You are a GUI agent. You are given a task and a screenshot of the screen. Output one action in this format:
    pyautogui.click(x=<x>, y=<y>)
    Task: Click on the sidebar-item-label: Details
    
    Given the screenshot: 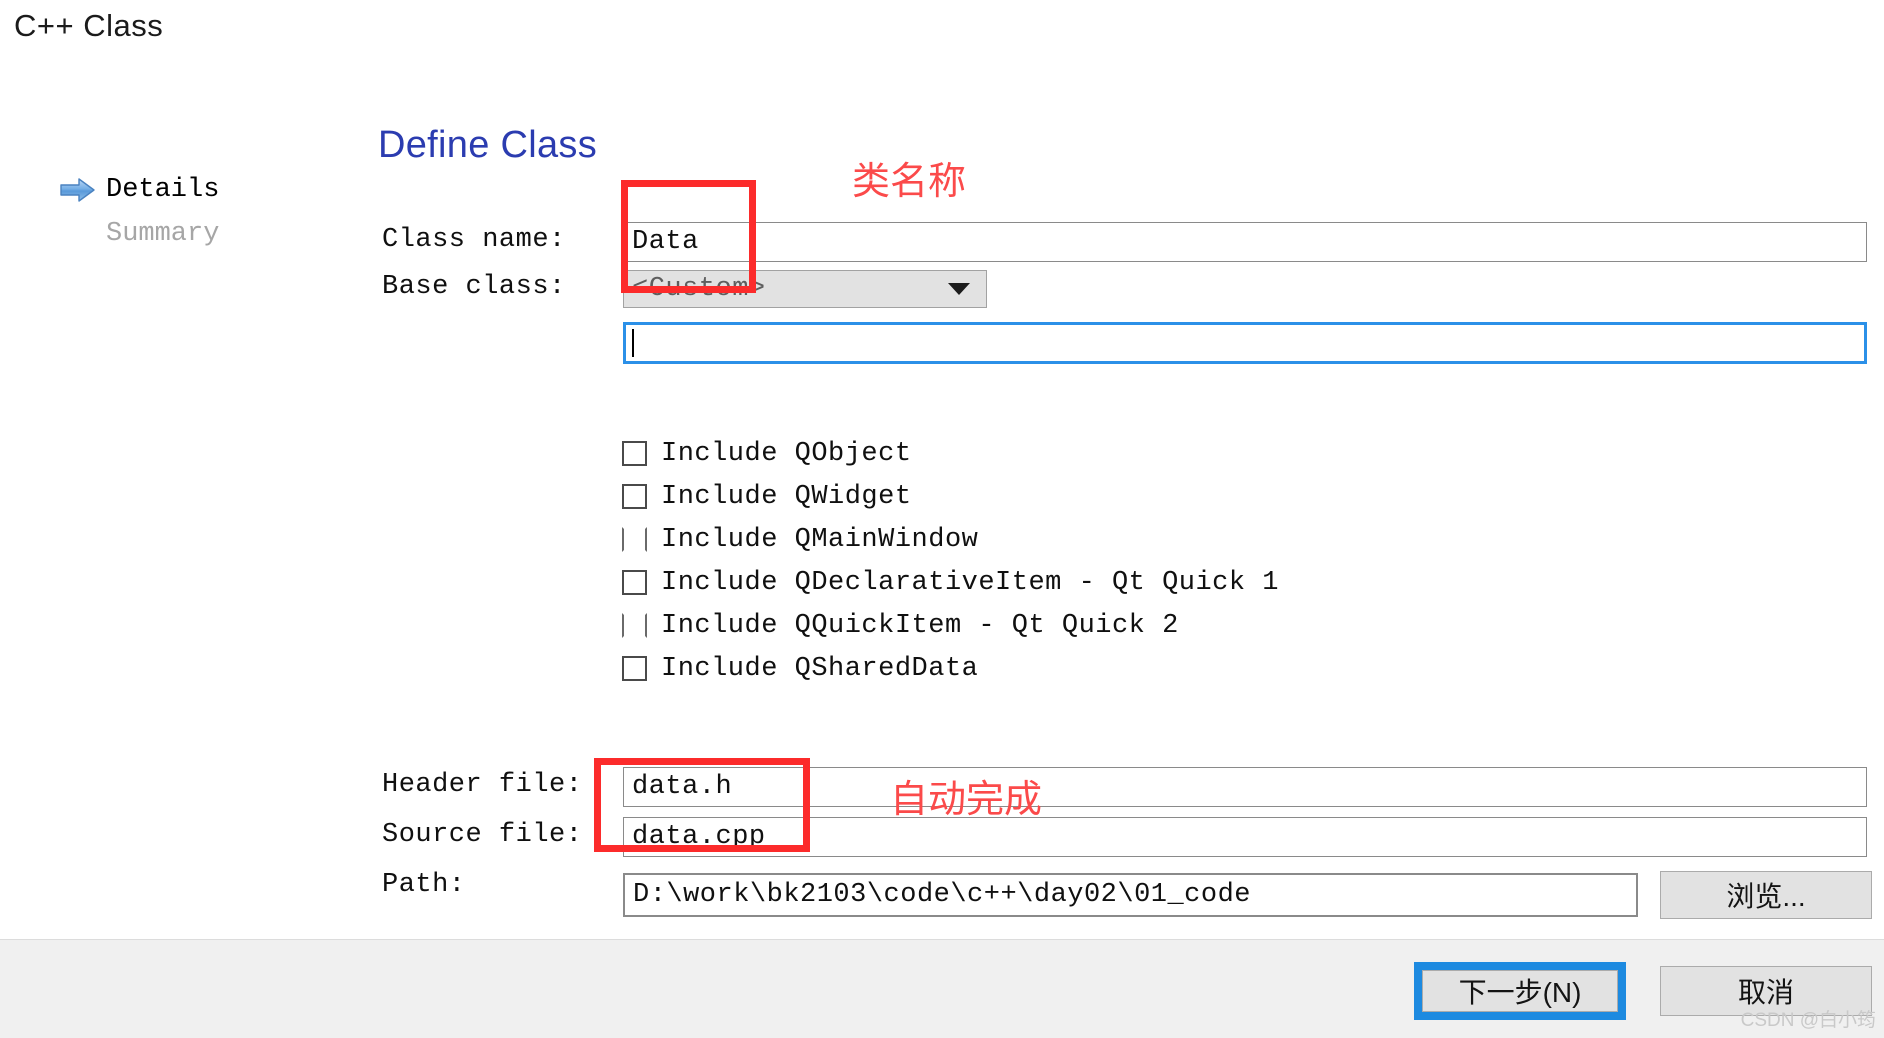 What is the action you would take?
    pyautogui.click(x=163, y=190)
    